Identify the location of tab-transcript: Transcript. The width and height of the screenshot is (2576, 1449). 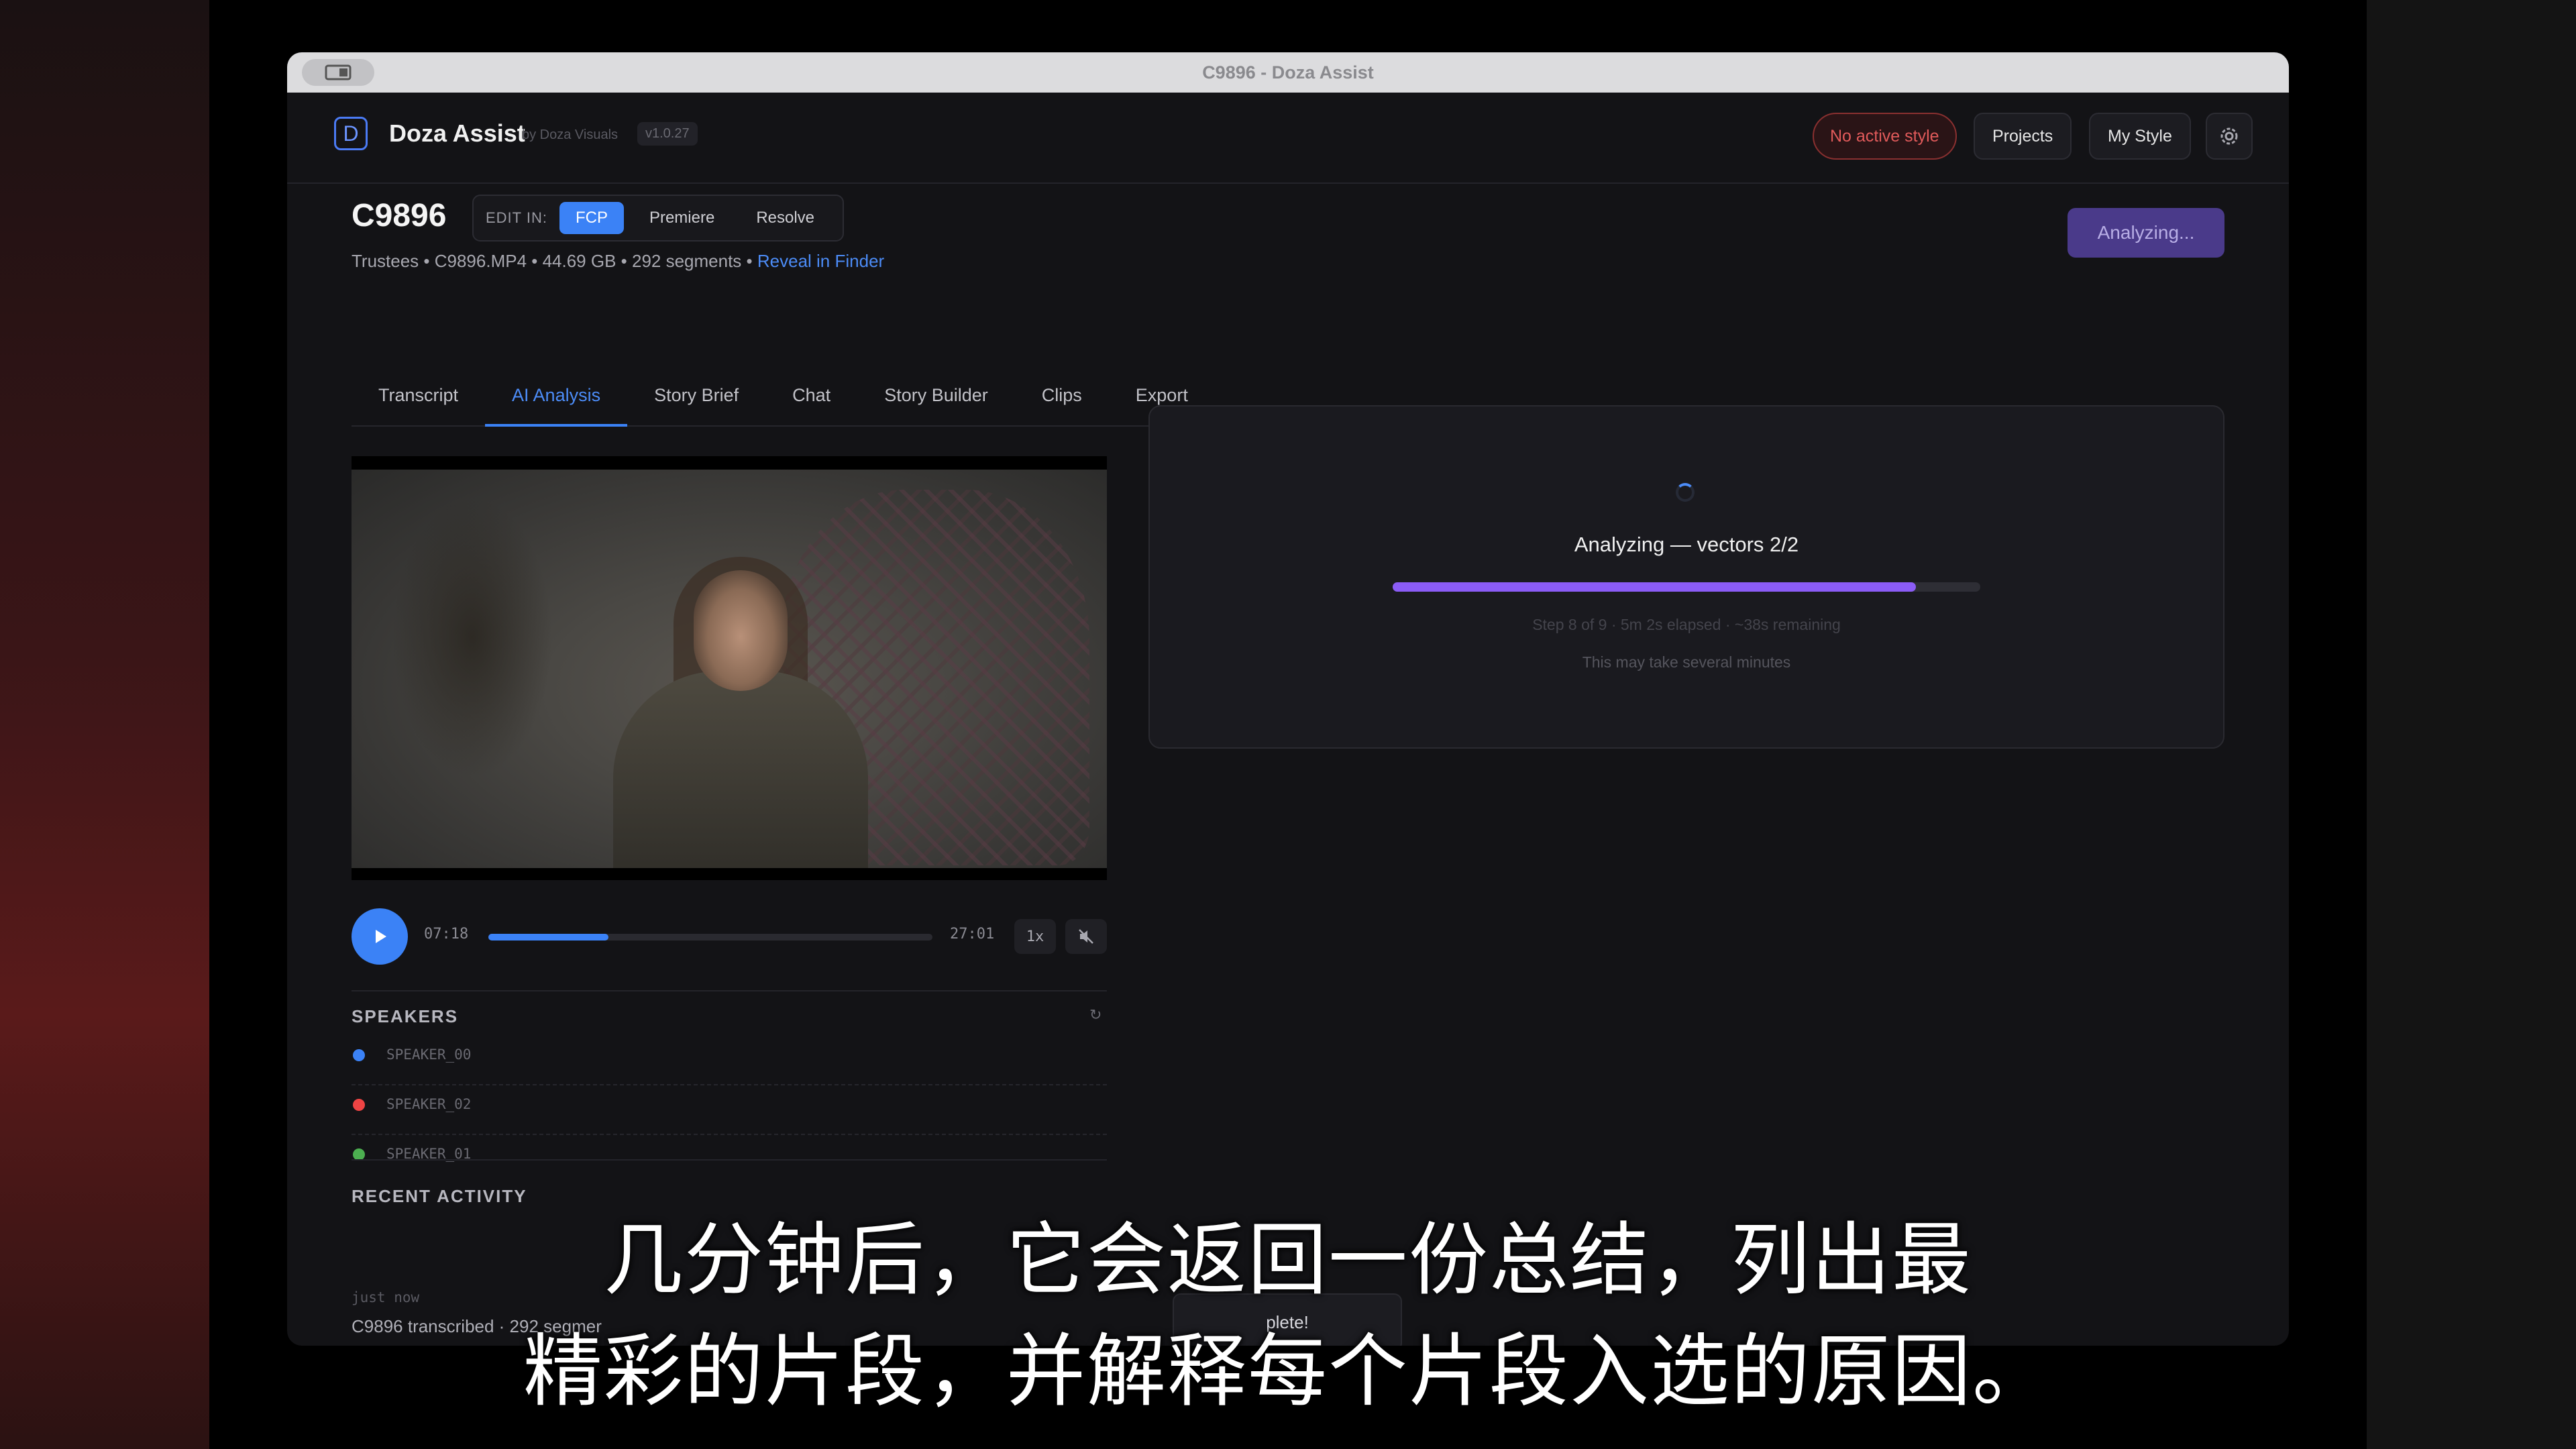
(418, 396).